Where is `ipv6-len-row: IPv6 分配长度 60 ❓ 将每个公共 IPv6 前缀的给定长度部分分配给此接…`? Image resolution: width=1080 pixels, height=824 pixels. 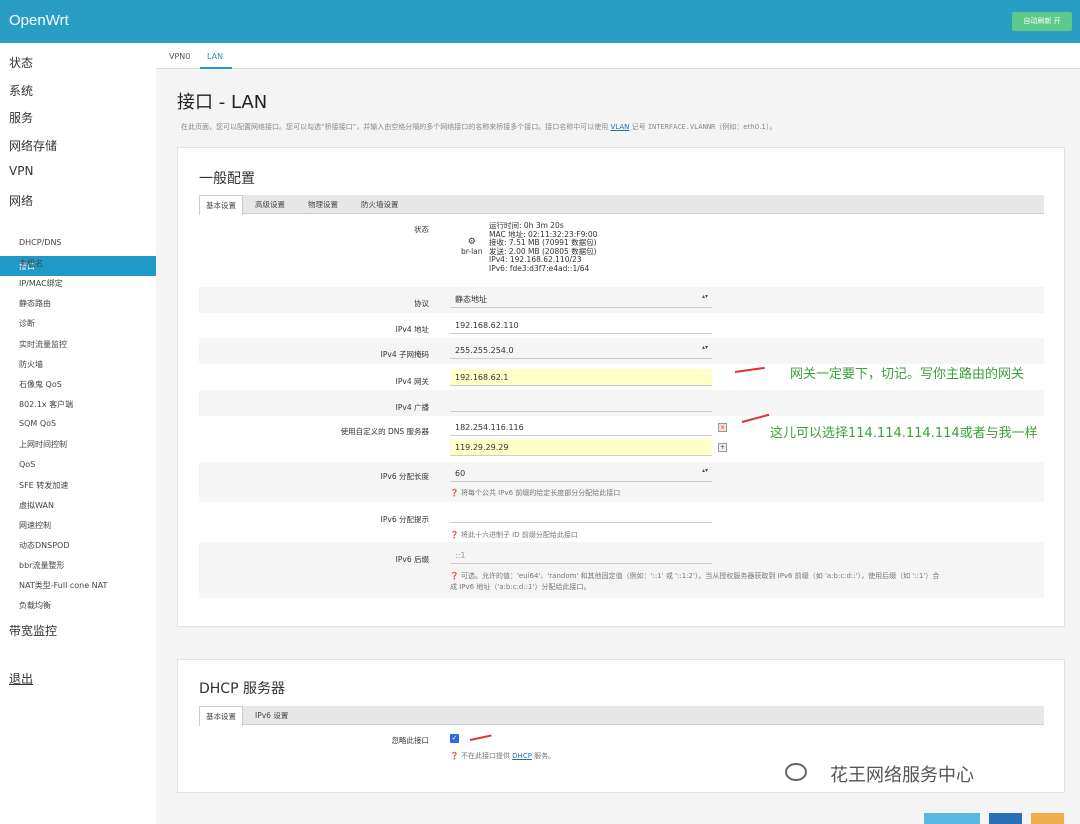
ipv6-len-row: IPv6 分配长度 60 ❓ 将每个公共 IPv6 前缀的给定长度部分分配给此接… is located at coordinates (621, 482).